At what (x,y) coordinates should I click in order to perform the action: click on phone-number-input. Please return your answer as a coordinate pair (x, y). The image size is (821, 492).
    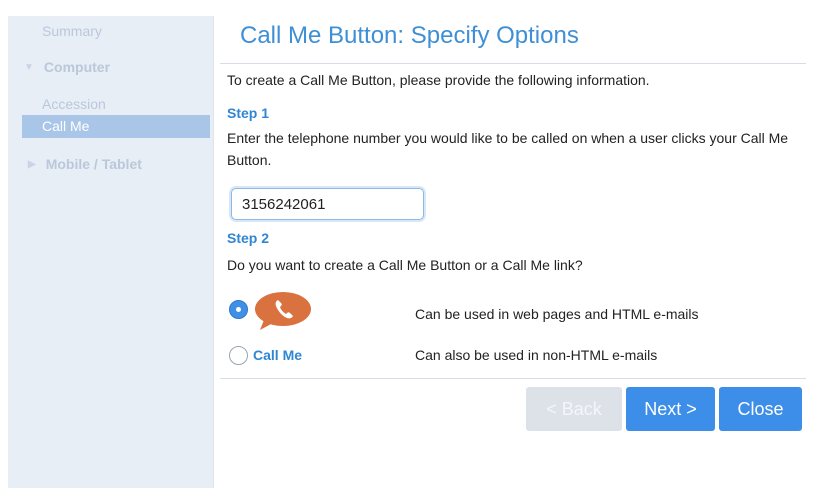
    Looking at the image, I should click on (327, 204).